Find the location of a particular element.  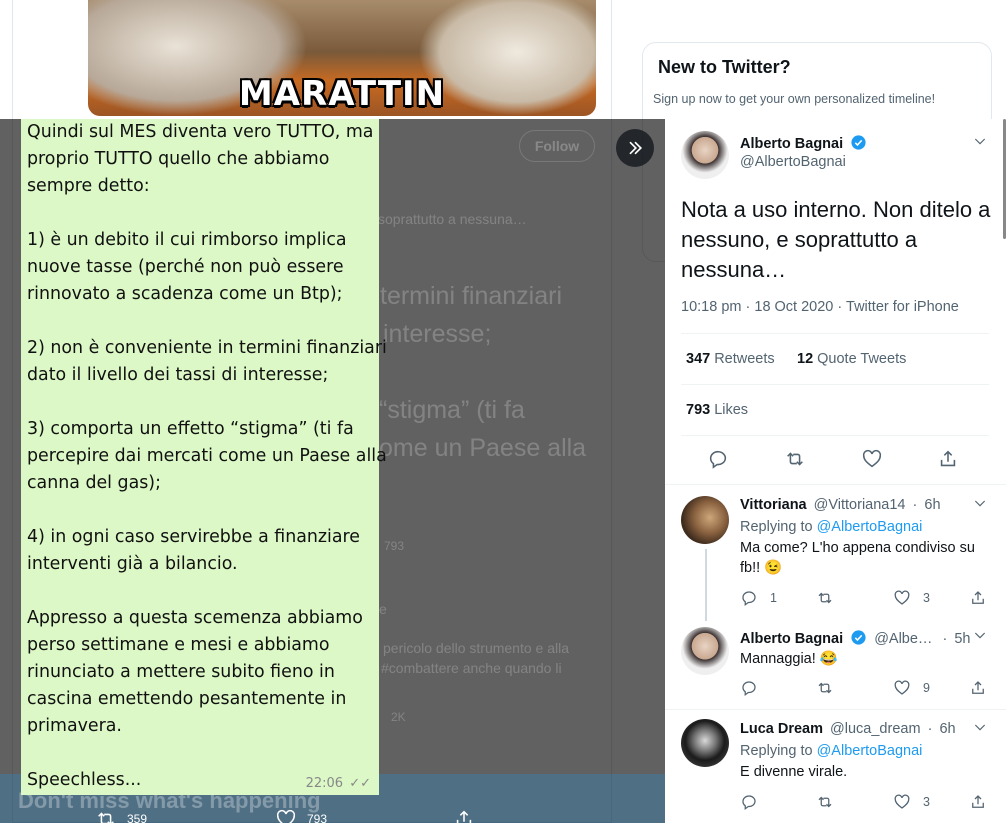

background-snippet: “stigma” (ti fa is located at coordinates (452, 410).